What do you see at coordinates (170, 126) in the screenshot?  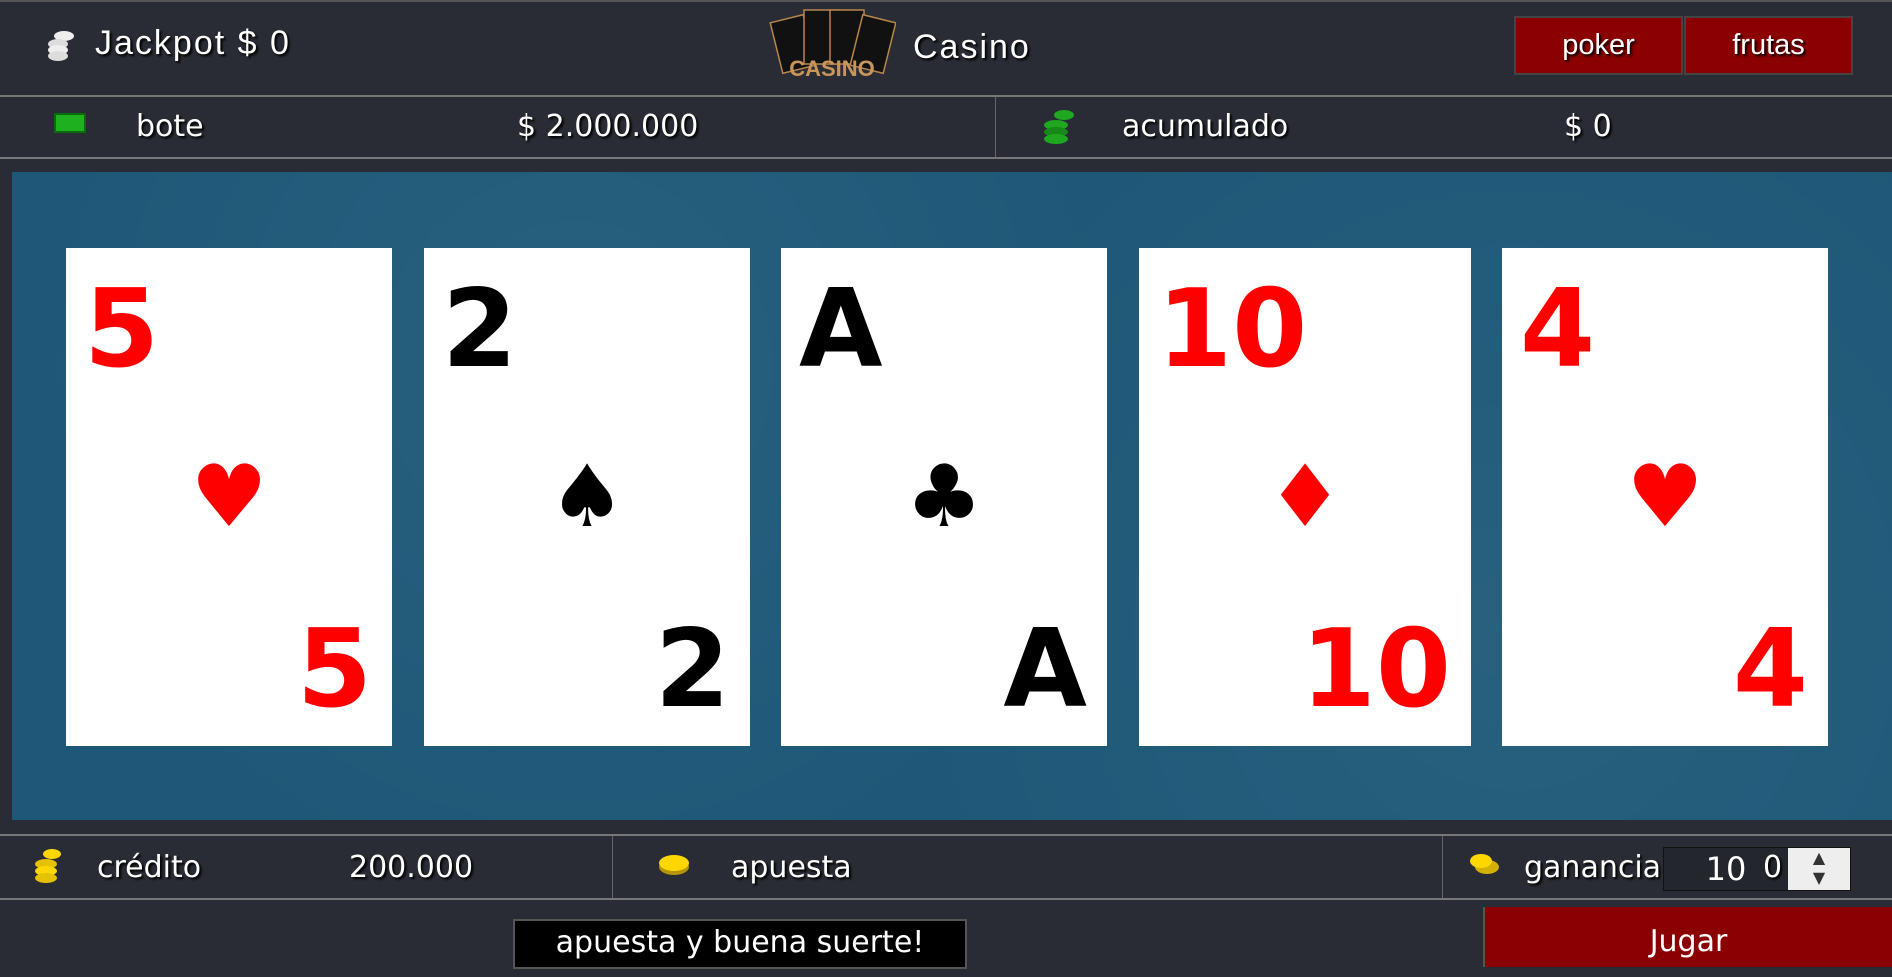 I see `bote-label: bote` at bounding box center [170, 126].